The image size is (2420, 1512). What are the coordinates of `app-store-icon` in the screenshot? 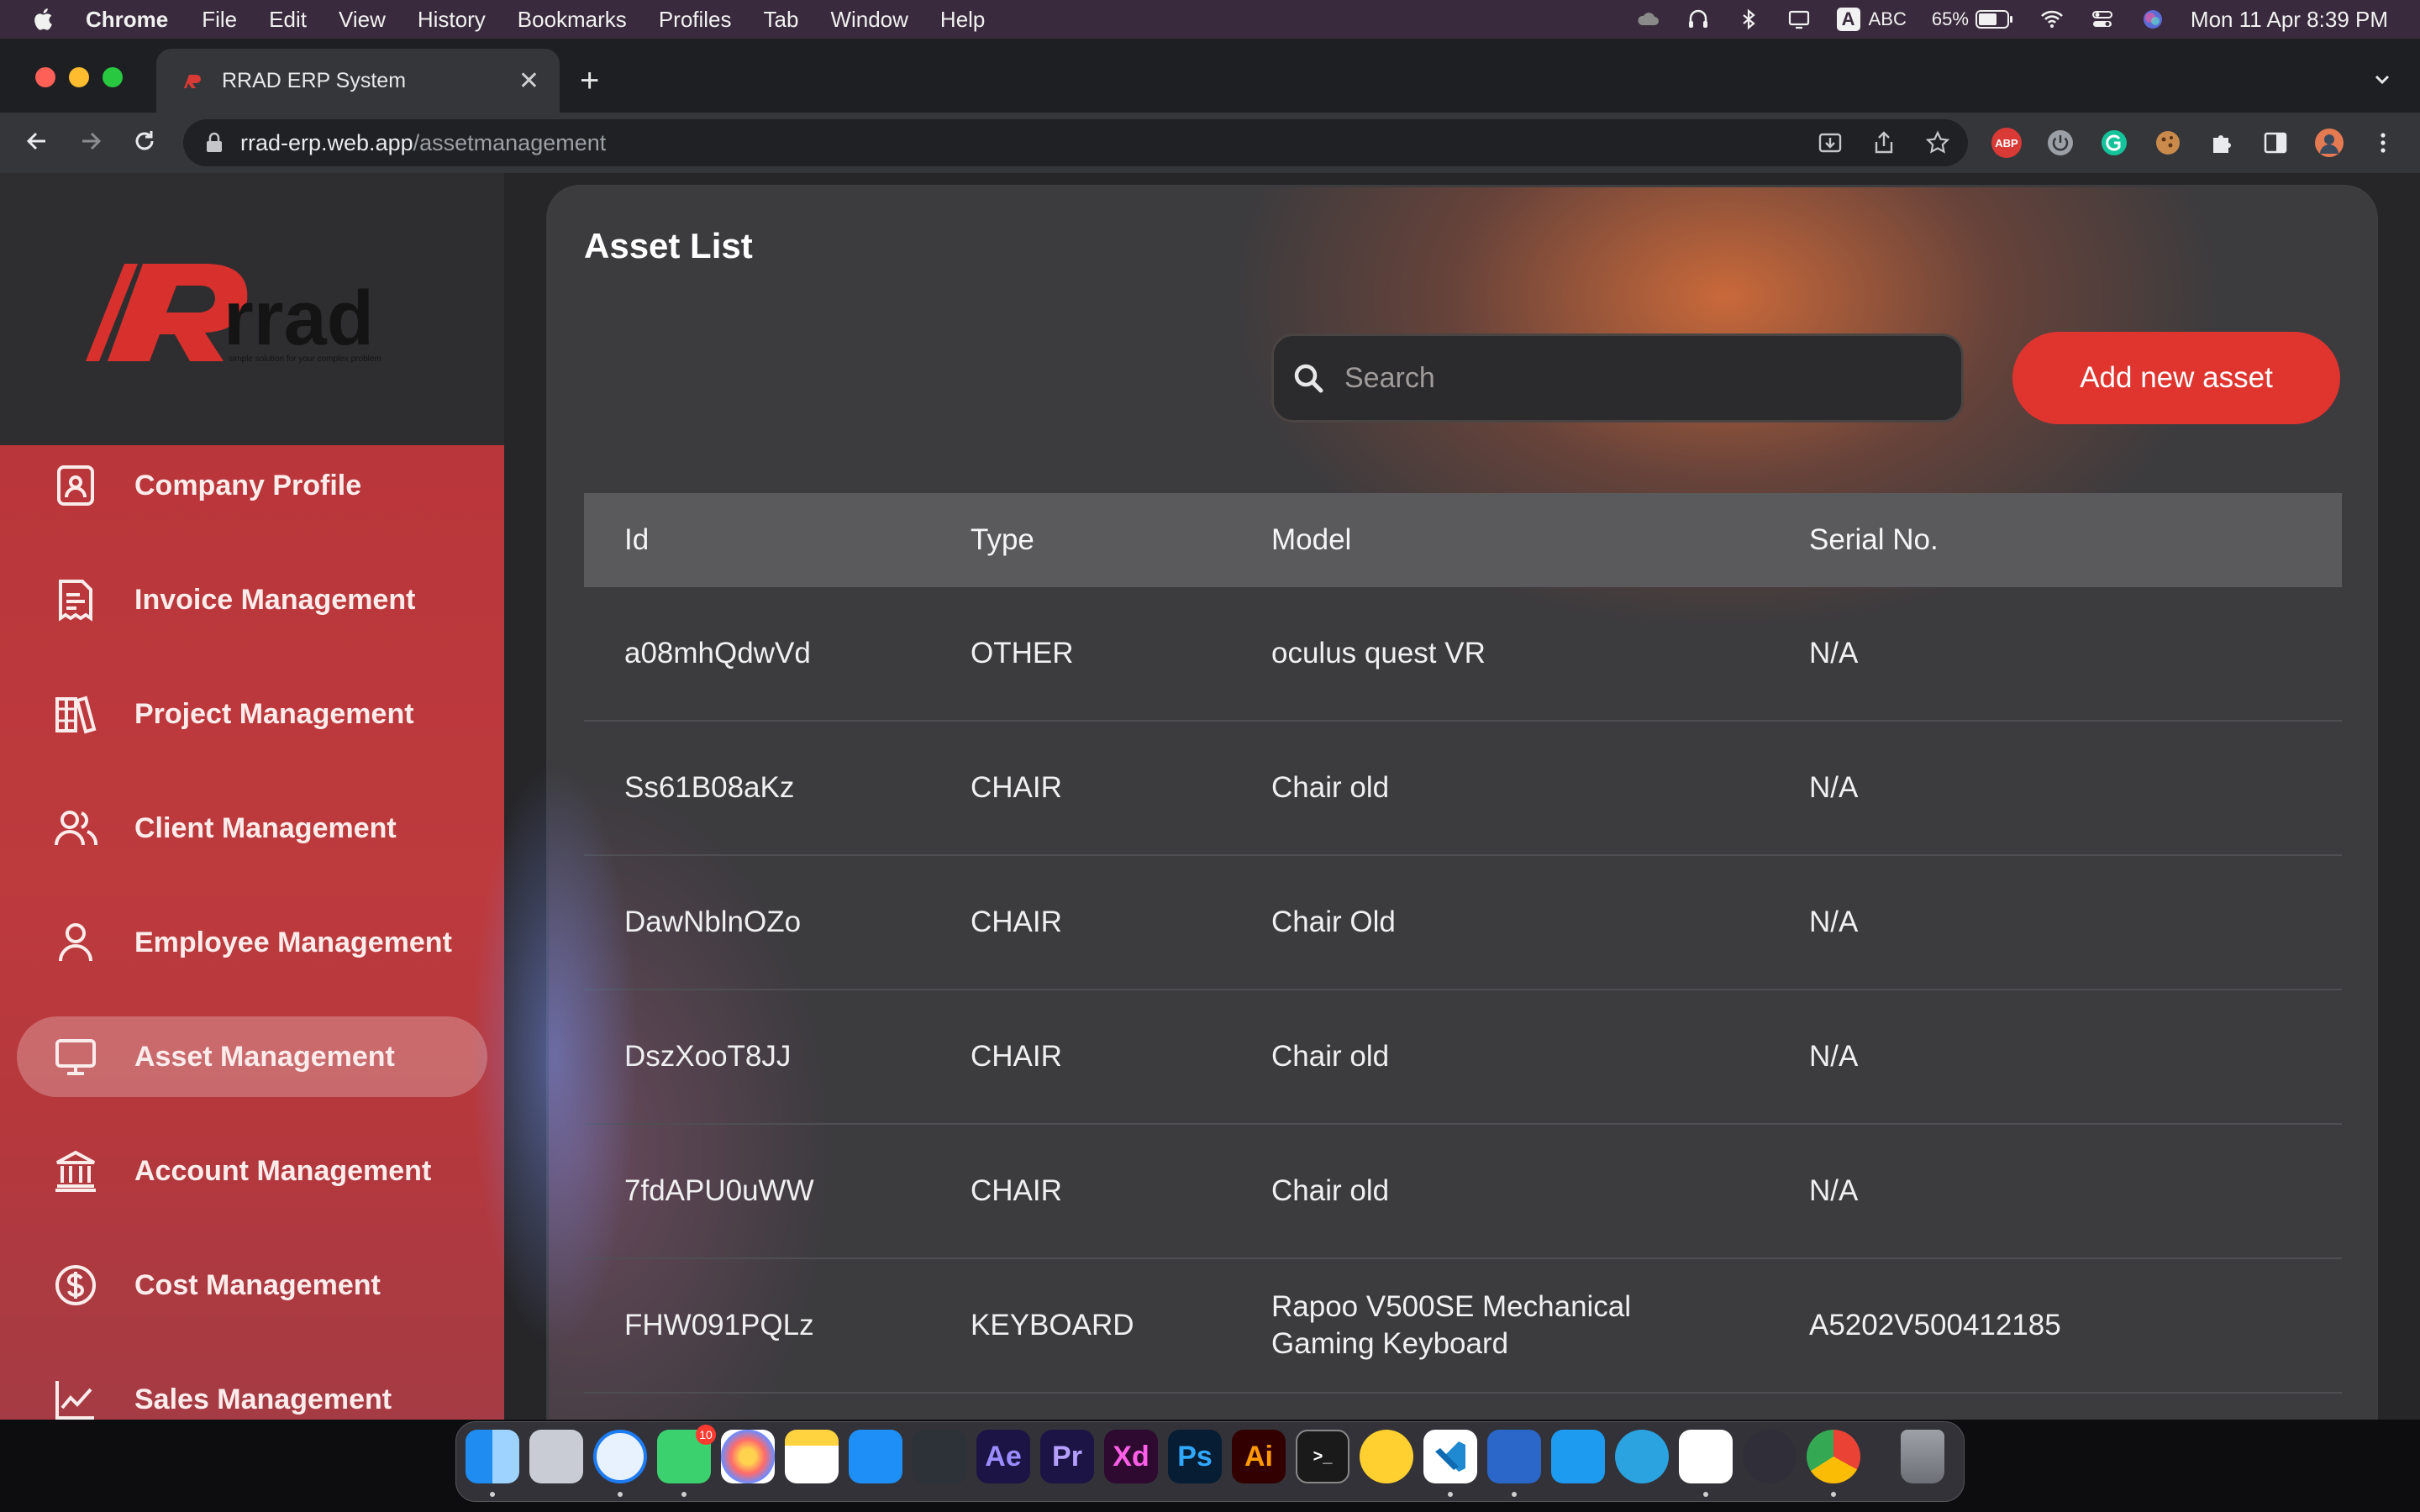 It's located at (875, 1456).